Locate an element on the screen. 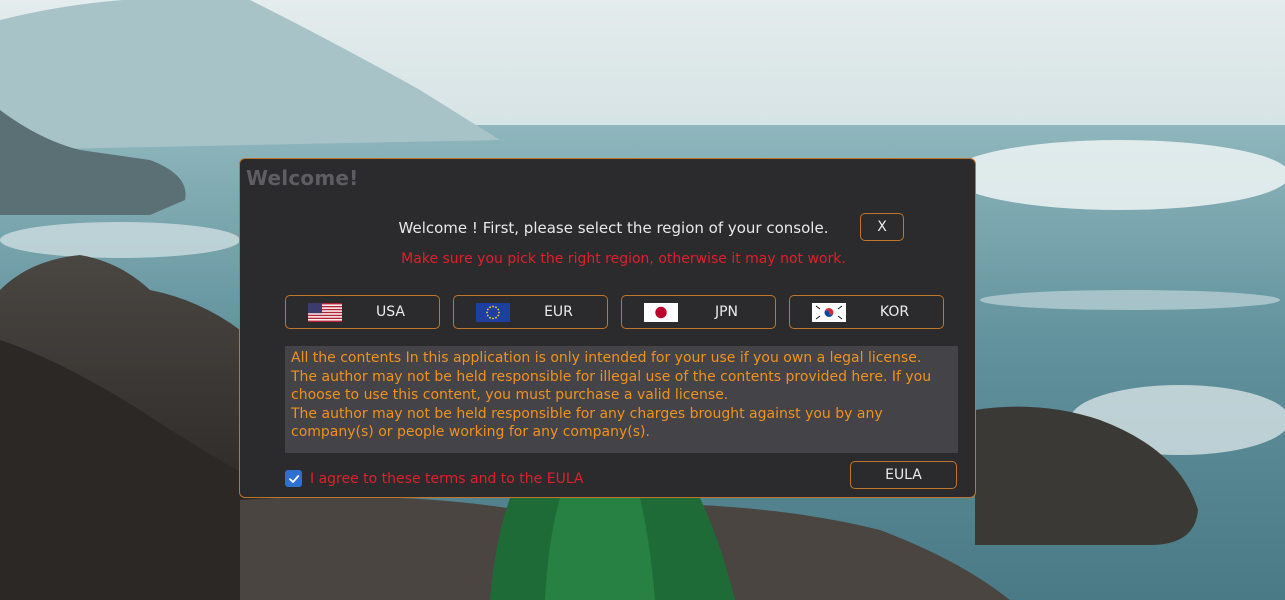 The height and width of the screenshot is (600, 1285). region-button-kor: KOR is located at coordinates (866, 312).